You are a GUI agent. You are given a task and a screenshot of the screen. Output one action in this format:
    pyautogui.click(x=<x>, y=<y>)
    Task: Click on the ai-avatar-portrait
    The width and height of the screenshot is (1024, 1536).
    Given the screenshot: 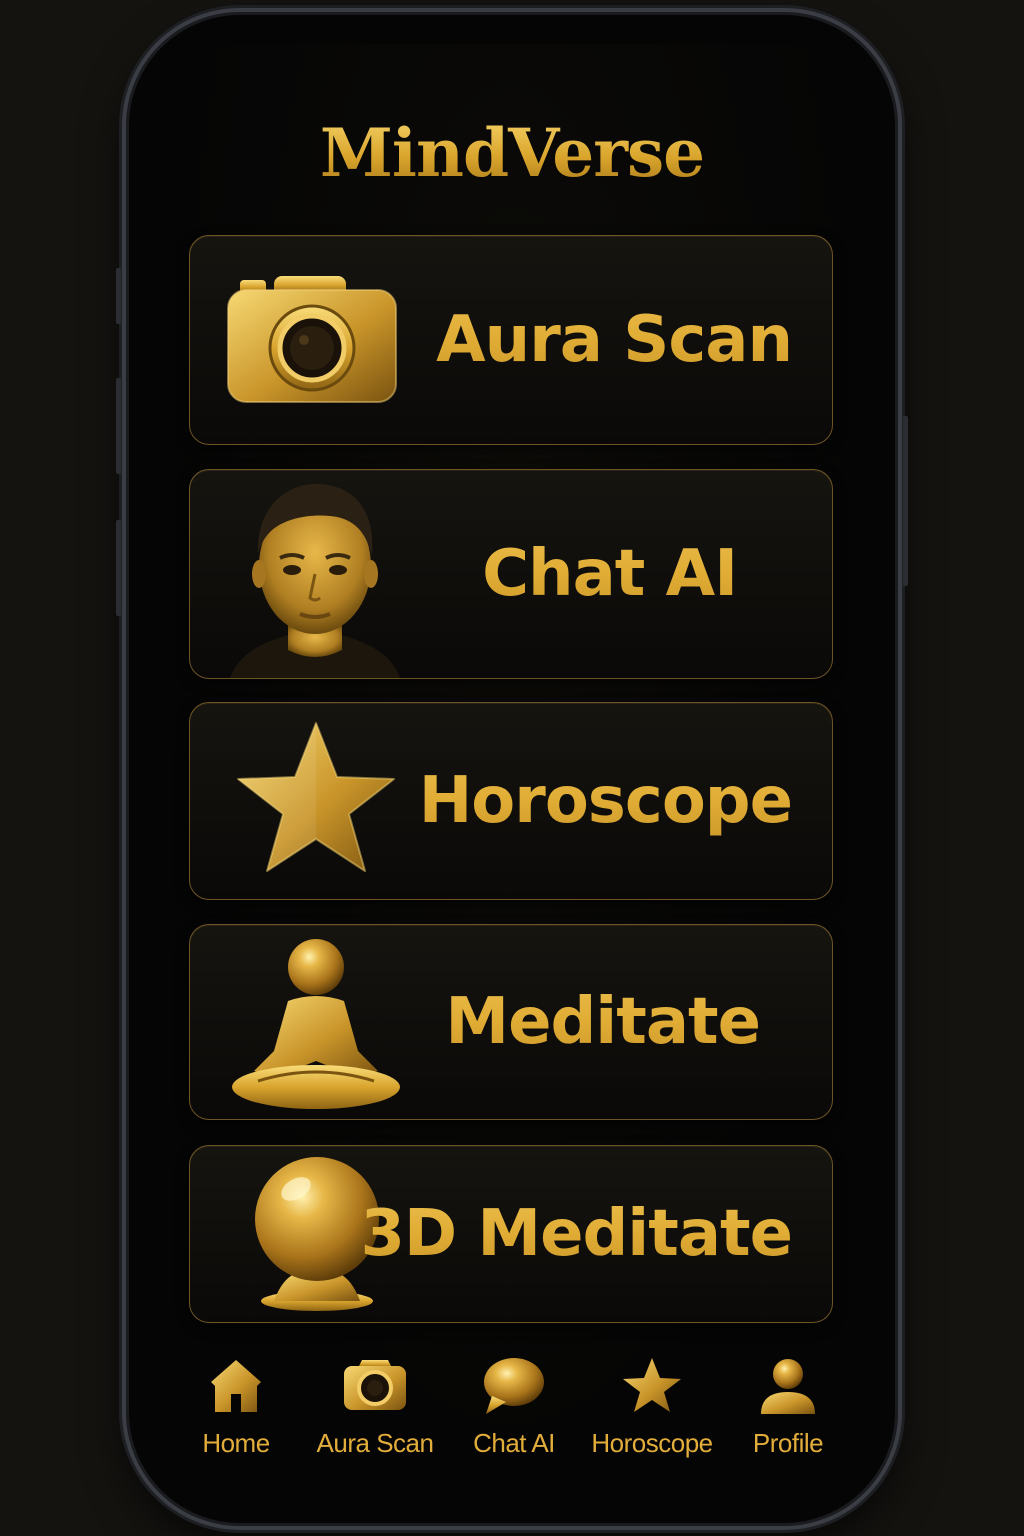 What is the action you would take?
    pyautogui.click(x=315, y=576)
    